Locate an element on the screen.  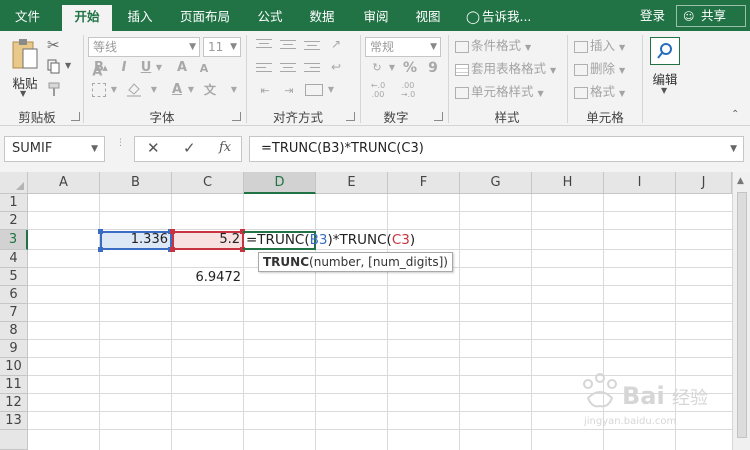
align-bottom-icon is located at coordinates (312, 44).